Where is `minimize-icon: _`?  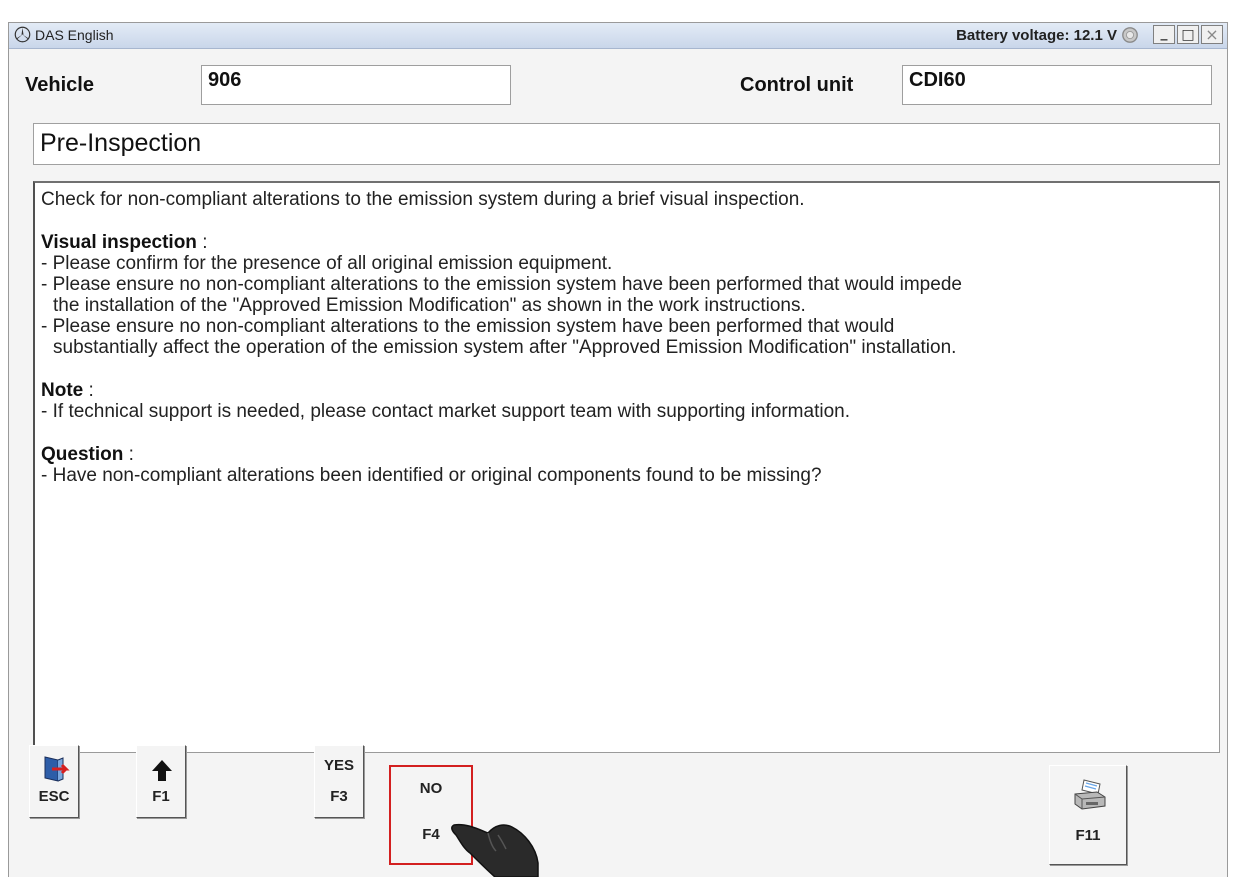 minimize-icon: _ is located at coordinates (1164, 32).